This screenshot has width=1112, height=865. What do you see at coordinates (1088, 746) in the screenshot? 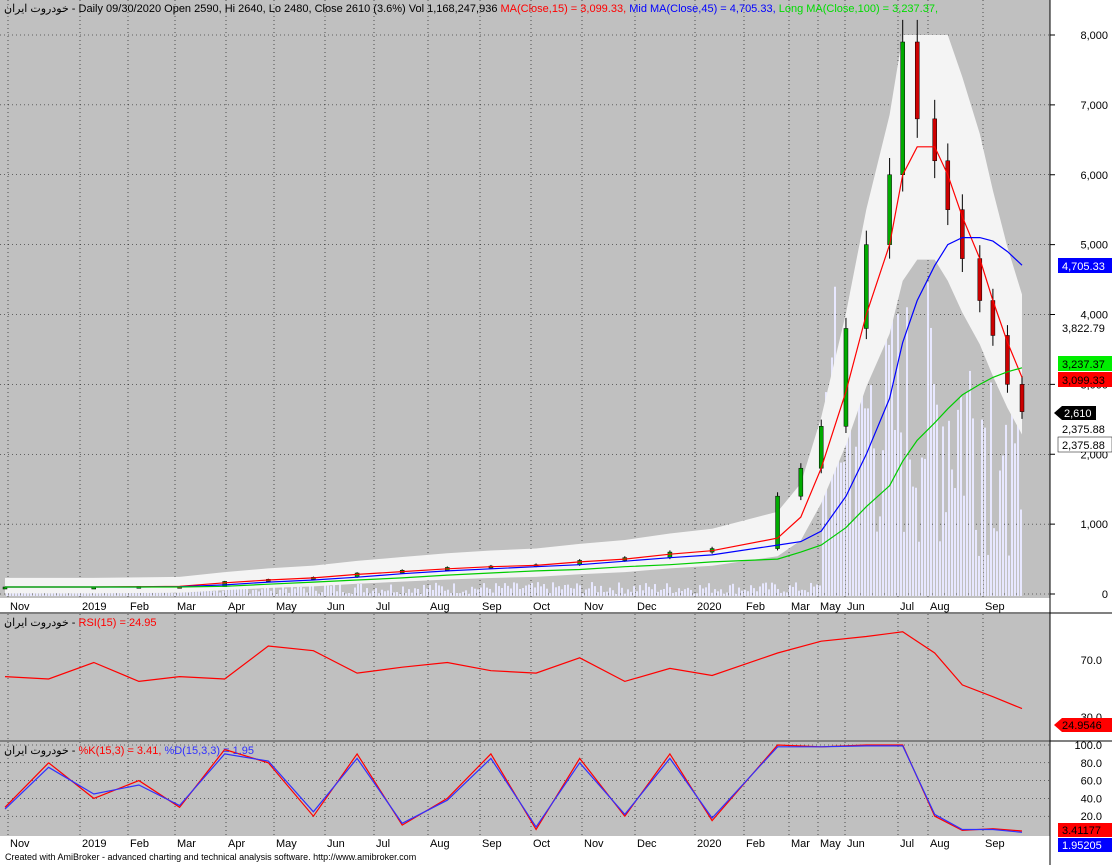
I see `stoch-axis-label: 100.0` at bounding box center [1088, 746].